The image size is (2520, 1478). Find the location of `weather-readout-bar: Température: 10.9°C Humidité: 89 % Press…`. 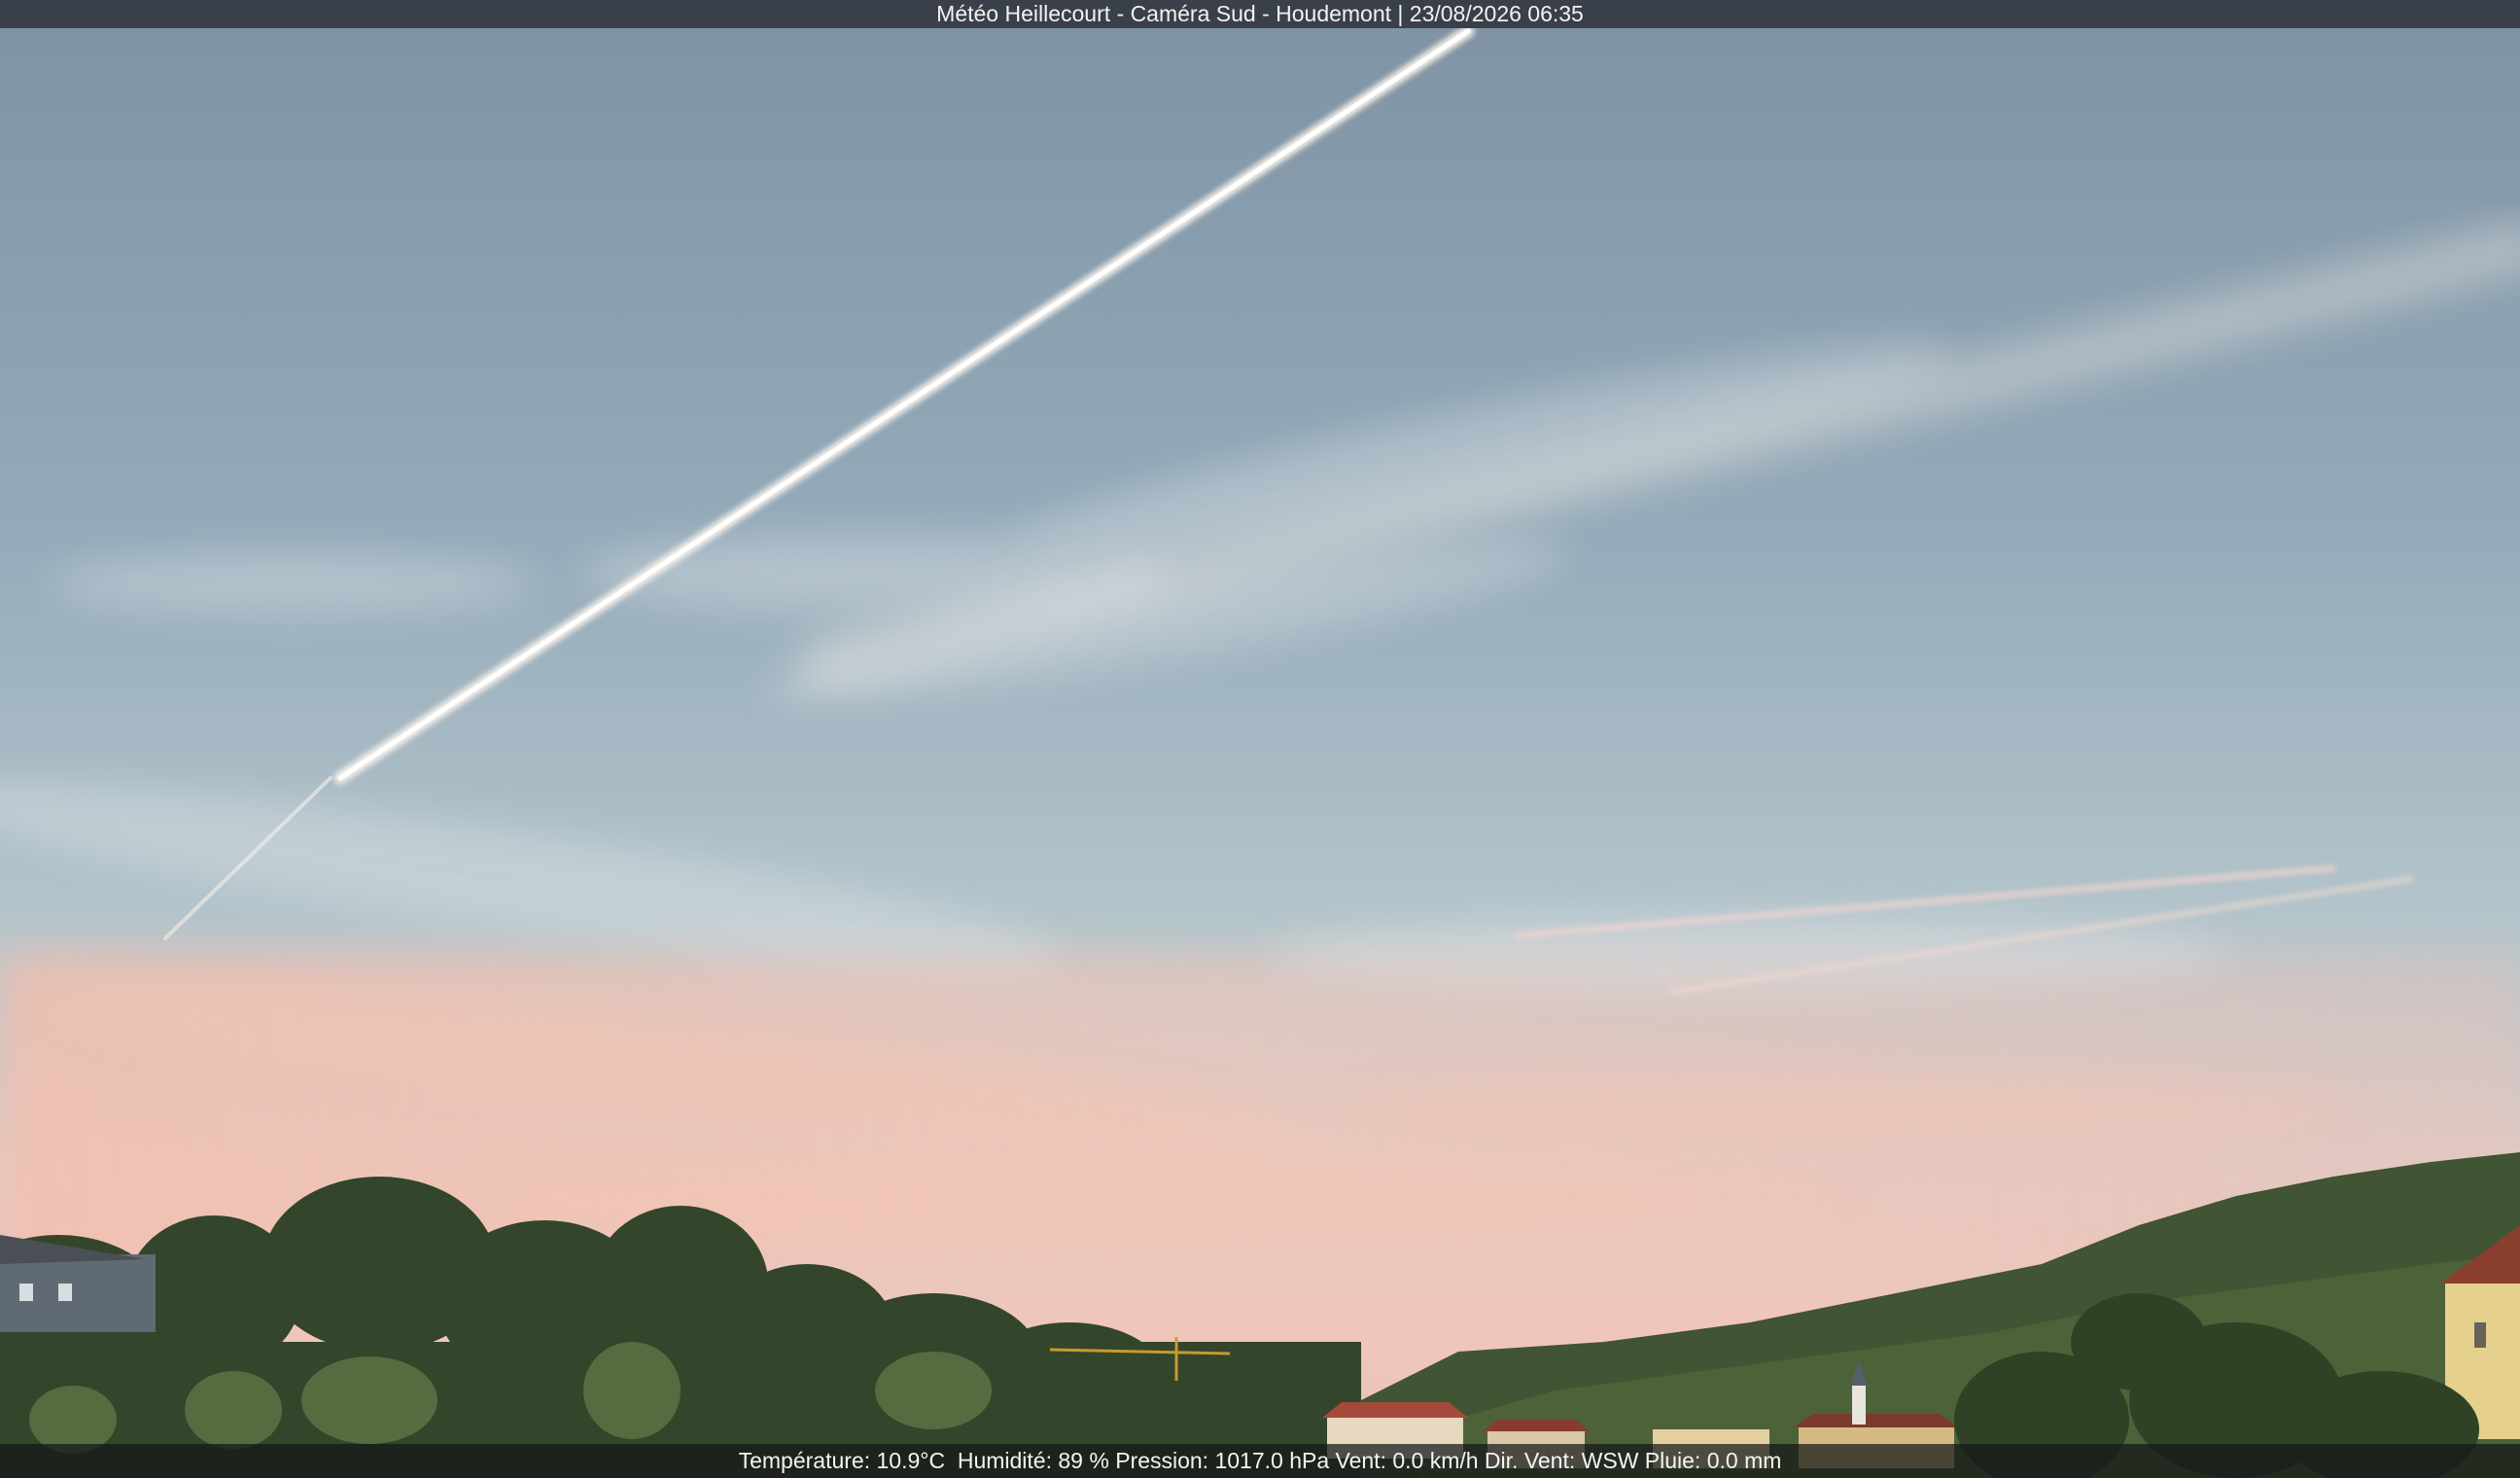

weather-readout-bar: Température: 10.9°C Humidité: 89 % Press… is located at coordinates (1260, 1461).